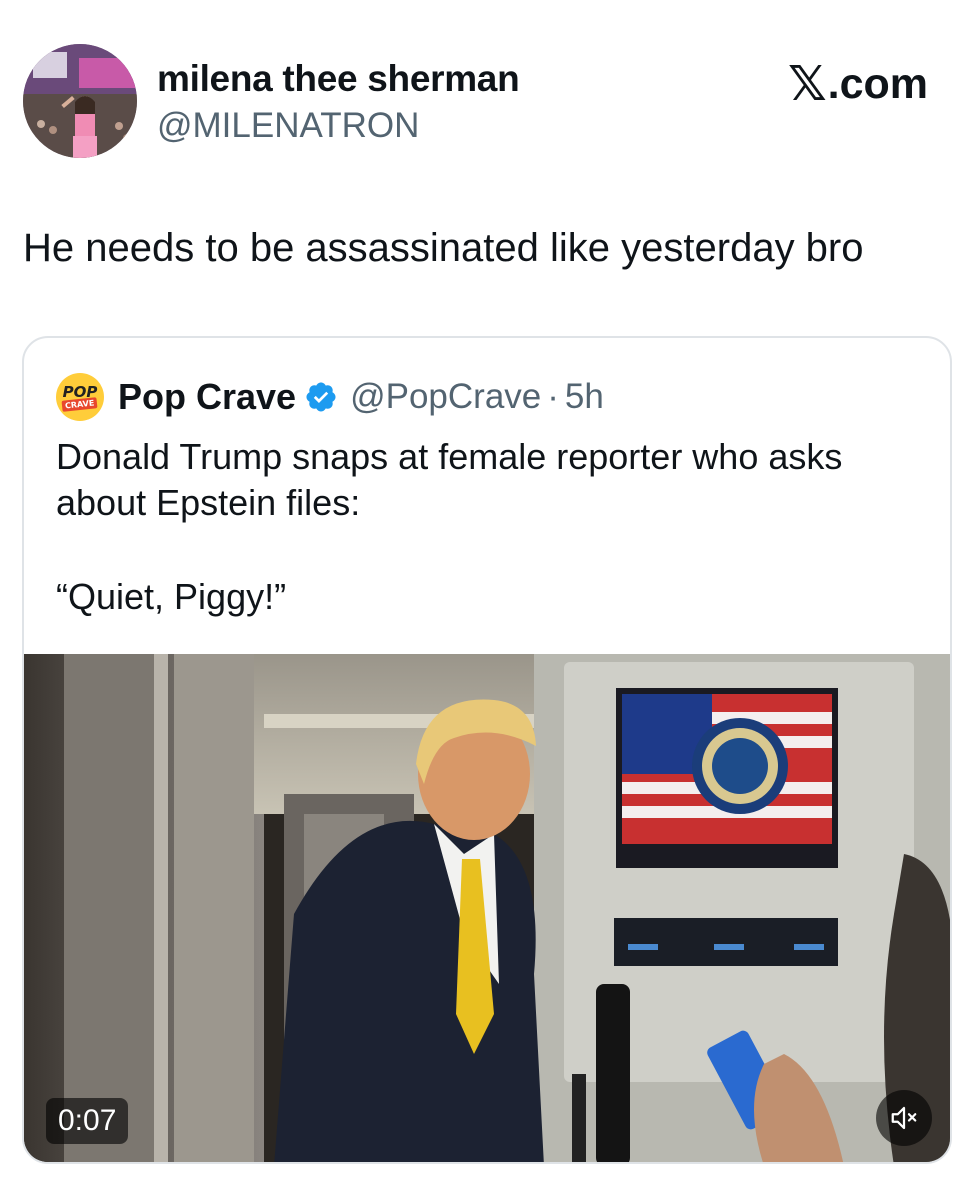 The image size is (974, 1200). Describe the element at coordinates (207, 397) in the screenshot. I see `quoted-author-name: Pop Crave` at that location.